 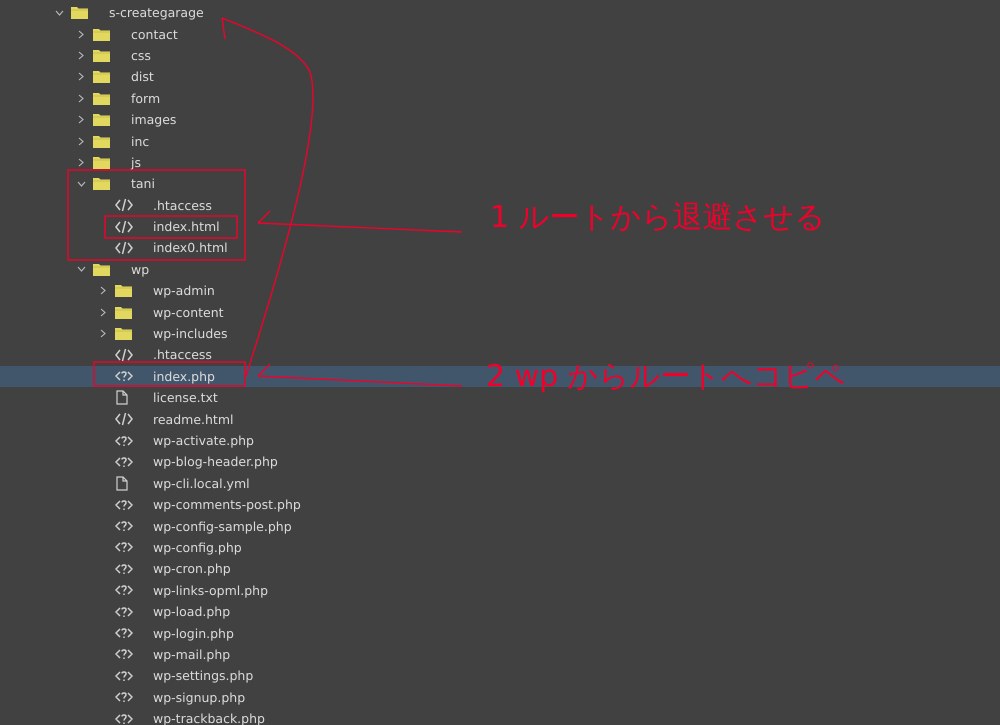 I want to click on tree-row: inc, so click(x=232, y=141).